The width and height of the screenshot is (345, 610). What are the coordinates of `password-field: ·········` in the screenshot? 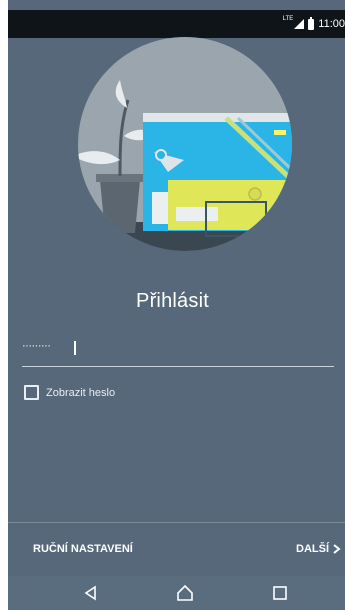 It's located at (157, 349).